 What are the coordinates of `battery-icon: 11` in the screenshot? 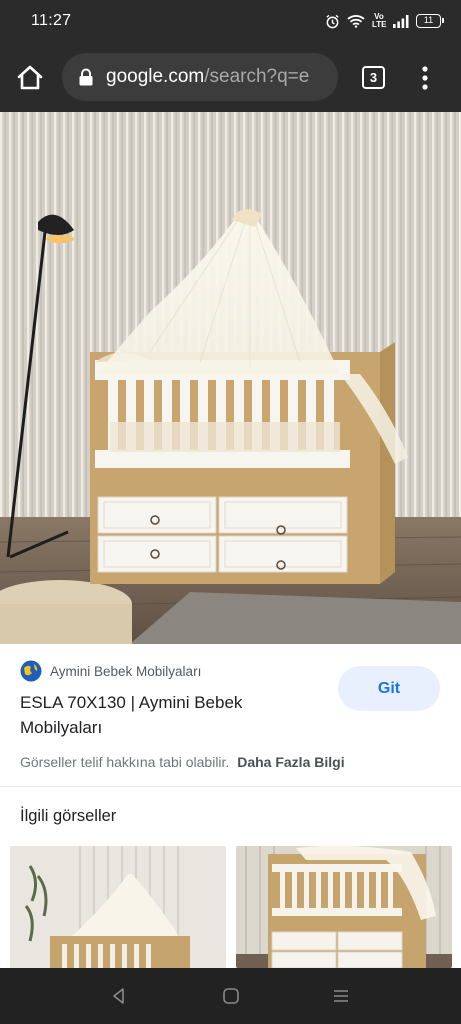 It's located at (430, 21).